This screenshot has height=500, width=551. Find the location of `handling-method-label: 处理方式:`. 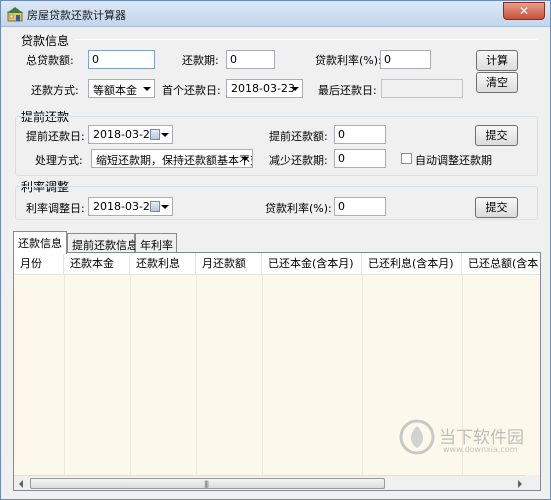

handling-method-label: 处理方式: is located at coordinates (59, 160).